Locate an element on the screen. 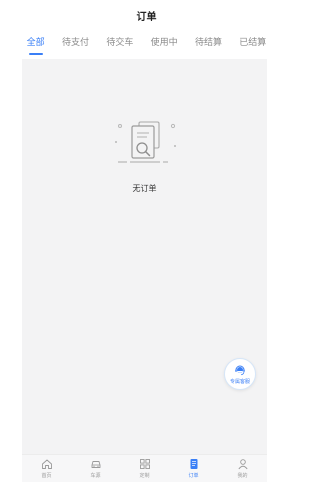 The width and height of the screenshot is (320, 490). nav-home: 首页 is located at coordinates (47, 468).